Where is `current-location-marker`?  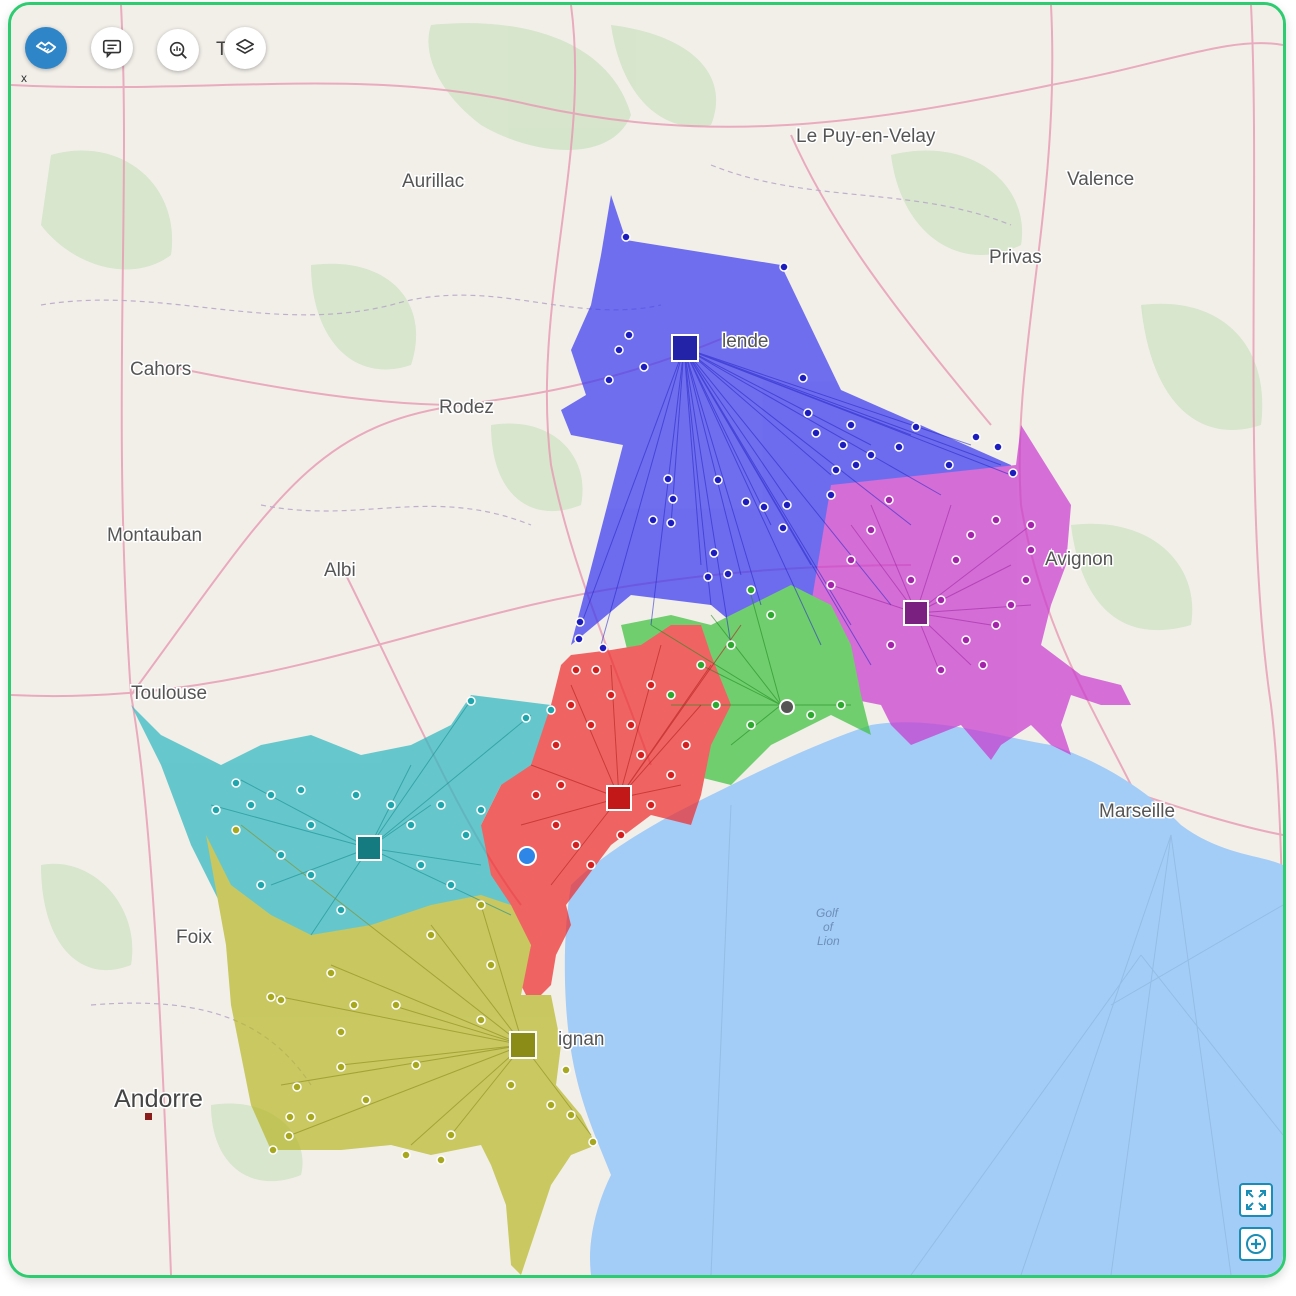
current-location-marker is located at coordinates (527, 856).